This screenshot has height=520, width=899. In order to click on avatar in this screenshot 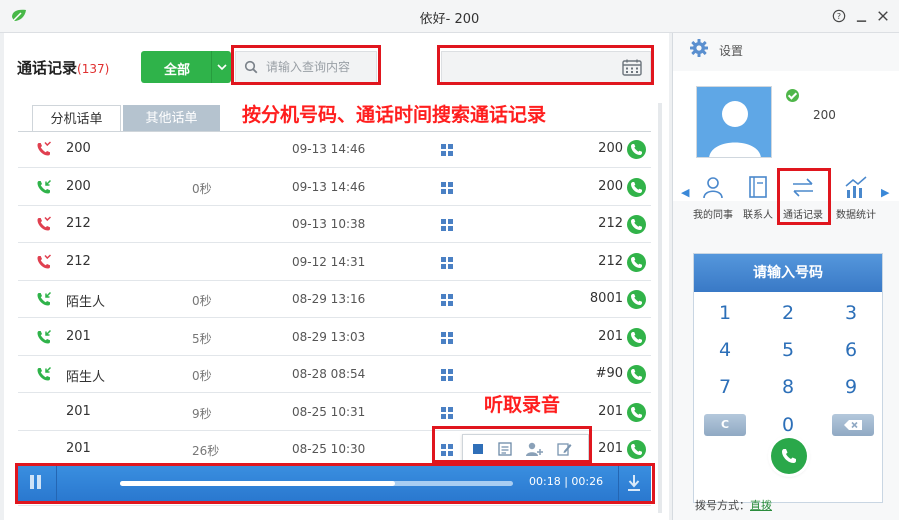, I will do `click(734, 122)`.